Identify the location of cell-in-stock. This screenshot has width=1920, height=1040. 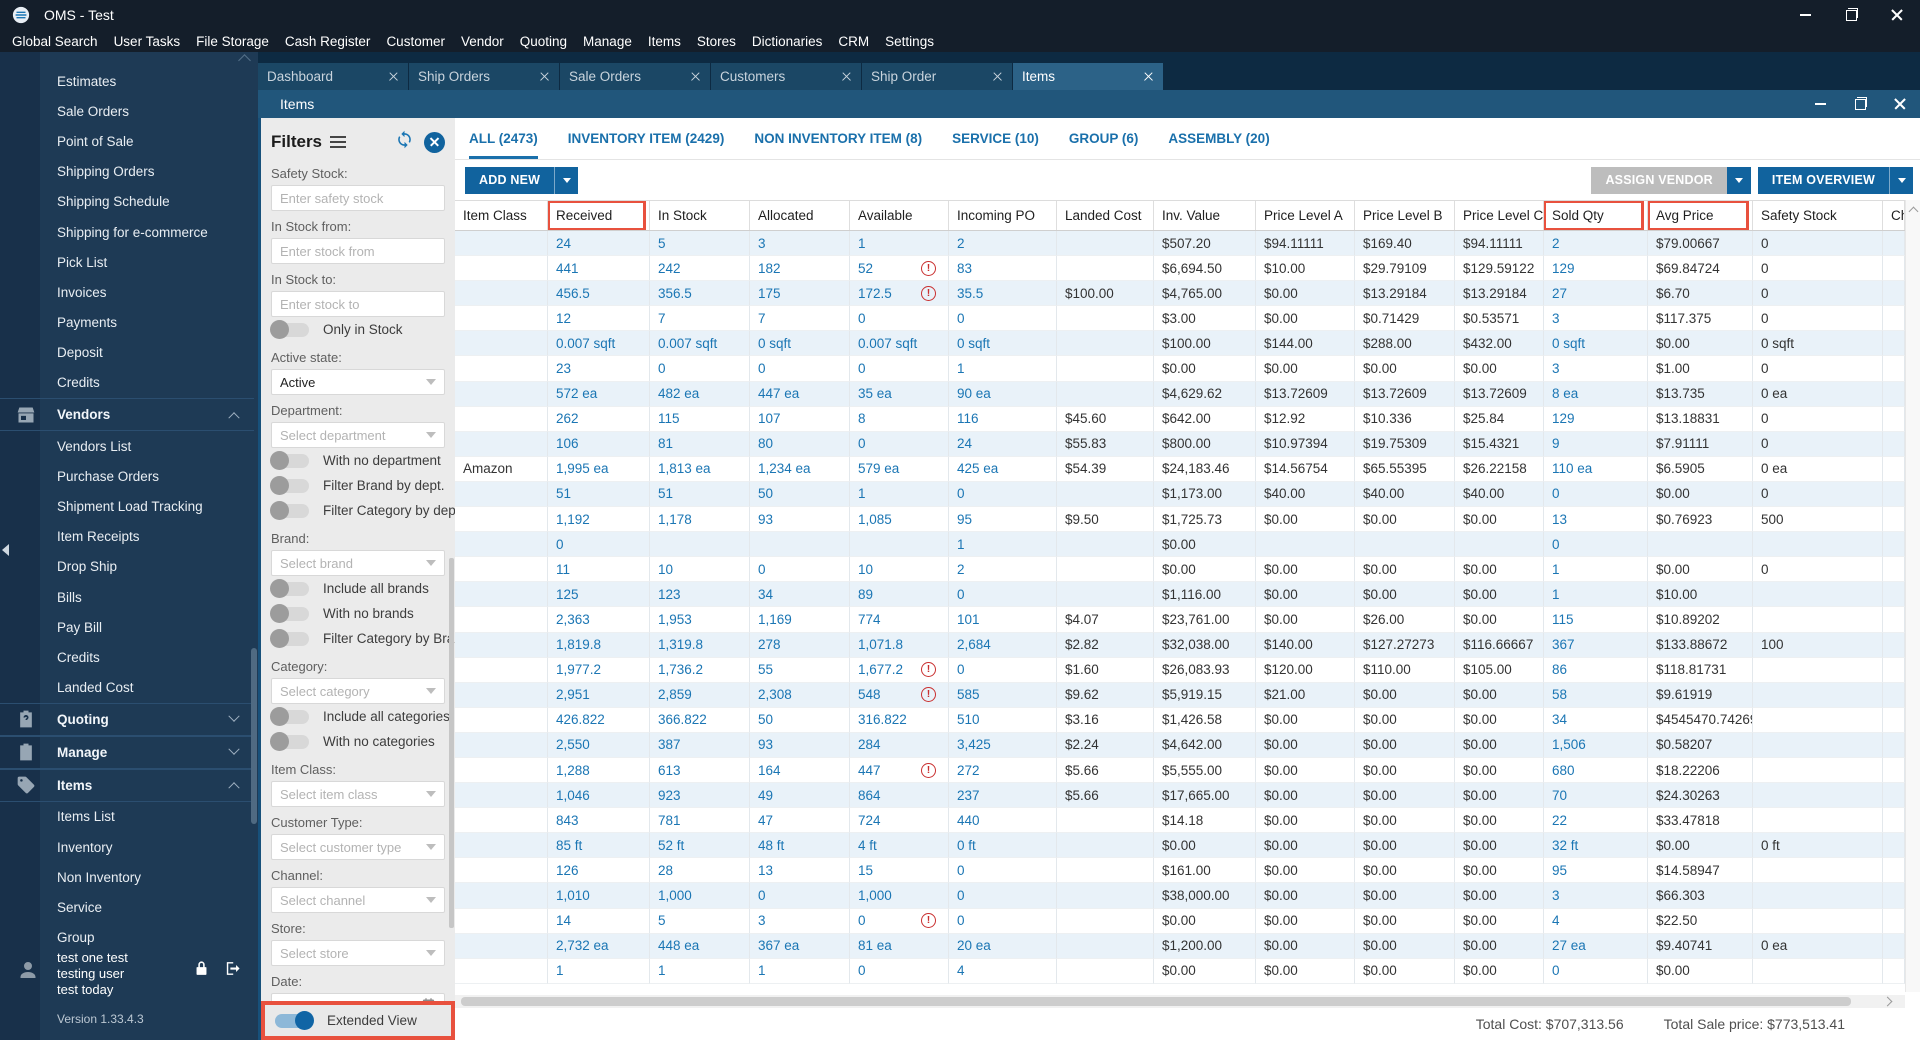
(700, 545).